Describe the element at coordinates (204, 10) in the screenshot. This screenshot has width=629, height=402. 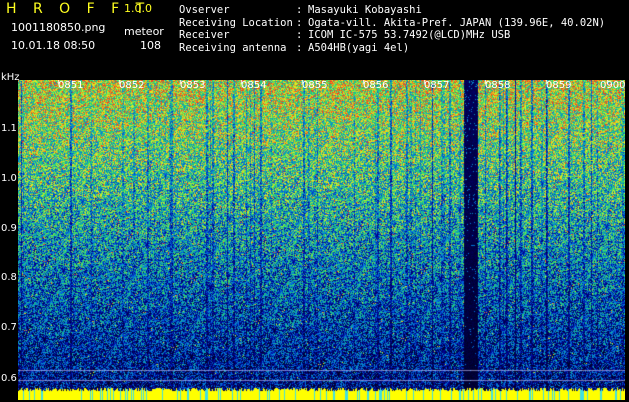
I see `info-key: Ovserver` at that location.